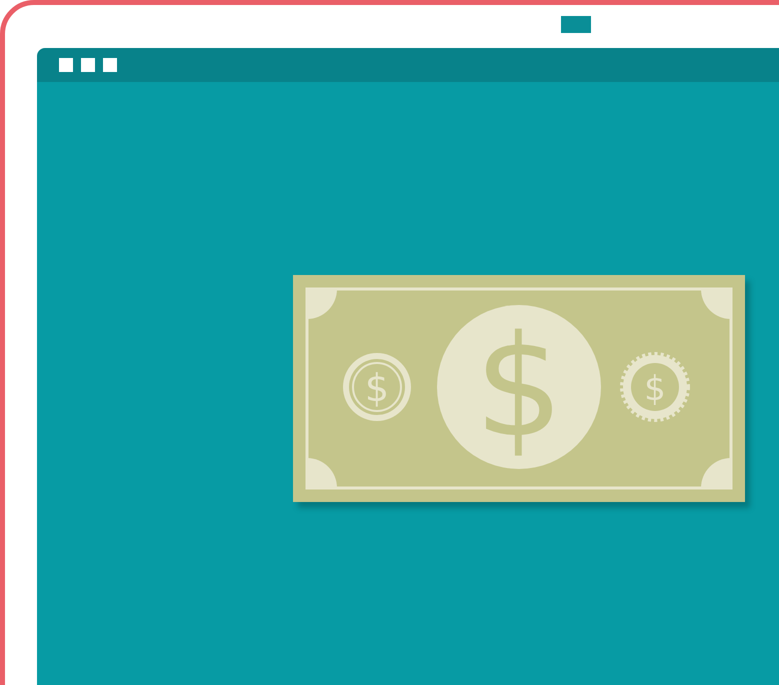 Image resolution: width=779 pixels, height=685 pixels. What do you see at coordinates (576, 24) in the screenshot?
I see `camera-icon` at bounding box center [576, 24].